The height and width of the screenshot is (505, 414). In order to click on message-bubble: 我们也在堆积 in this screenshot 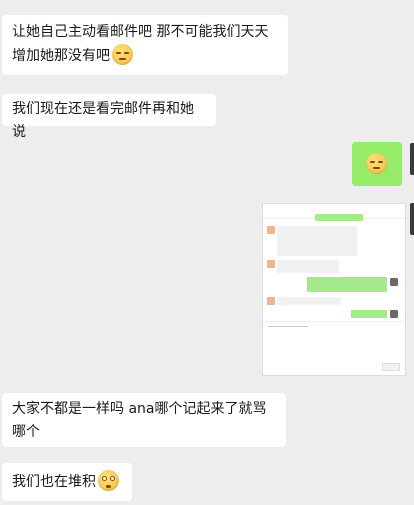, I will do `click(67, 482)`.